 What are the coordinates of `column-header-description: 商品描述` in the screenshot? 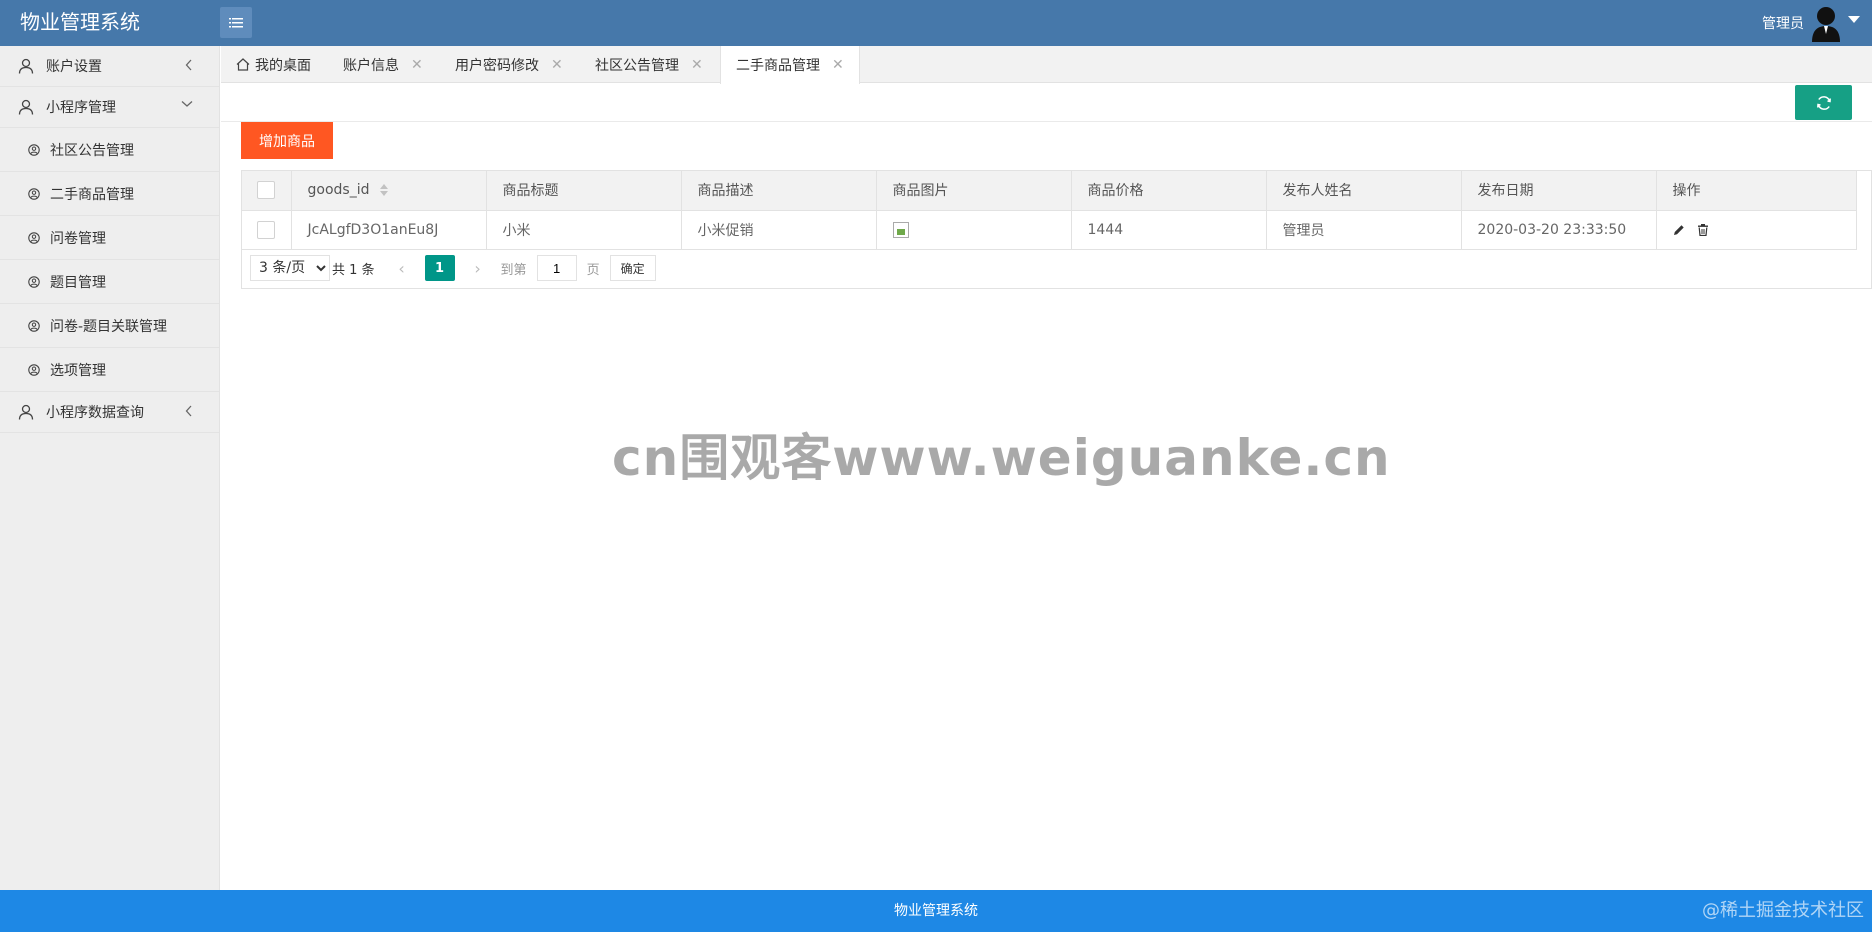 It's located at (779, 191).